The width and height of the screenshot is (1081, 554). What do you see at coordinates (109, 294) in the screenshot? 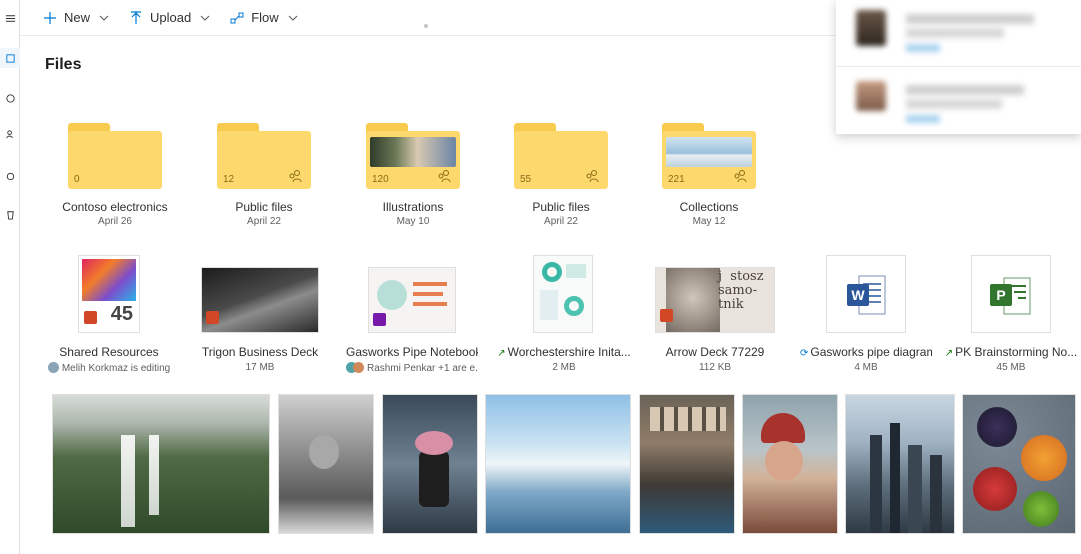
I see `file-thumbnail: 45` at bounding box center [109, 294].